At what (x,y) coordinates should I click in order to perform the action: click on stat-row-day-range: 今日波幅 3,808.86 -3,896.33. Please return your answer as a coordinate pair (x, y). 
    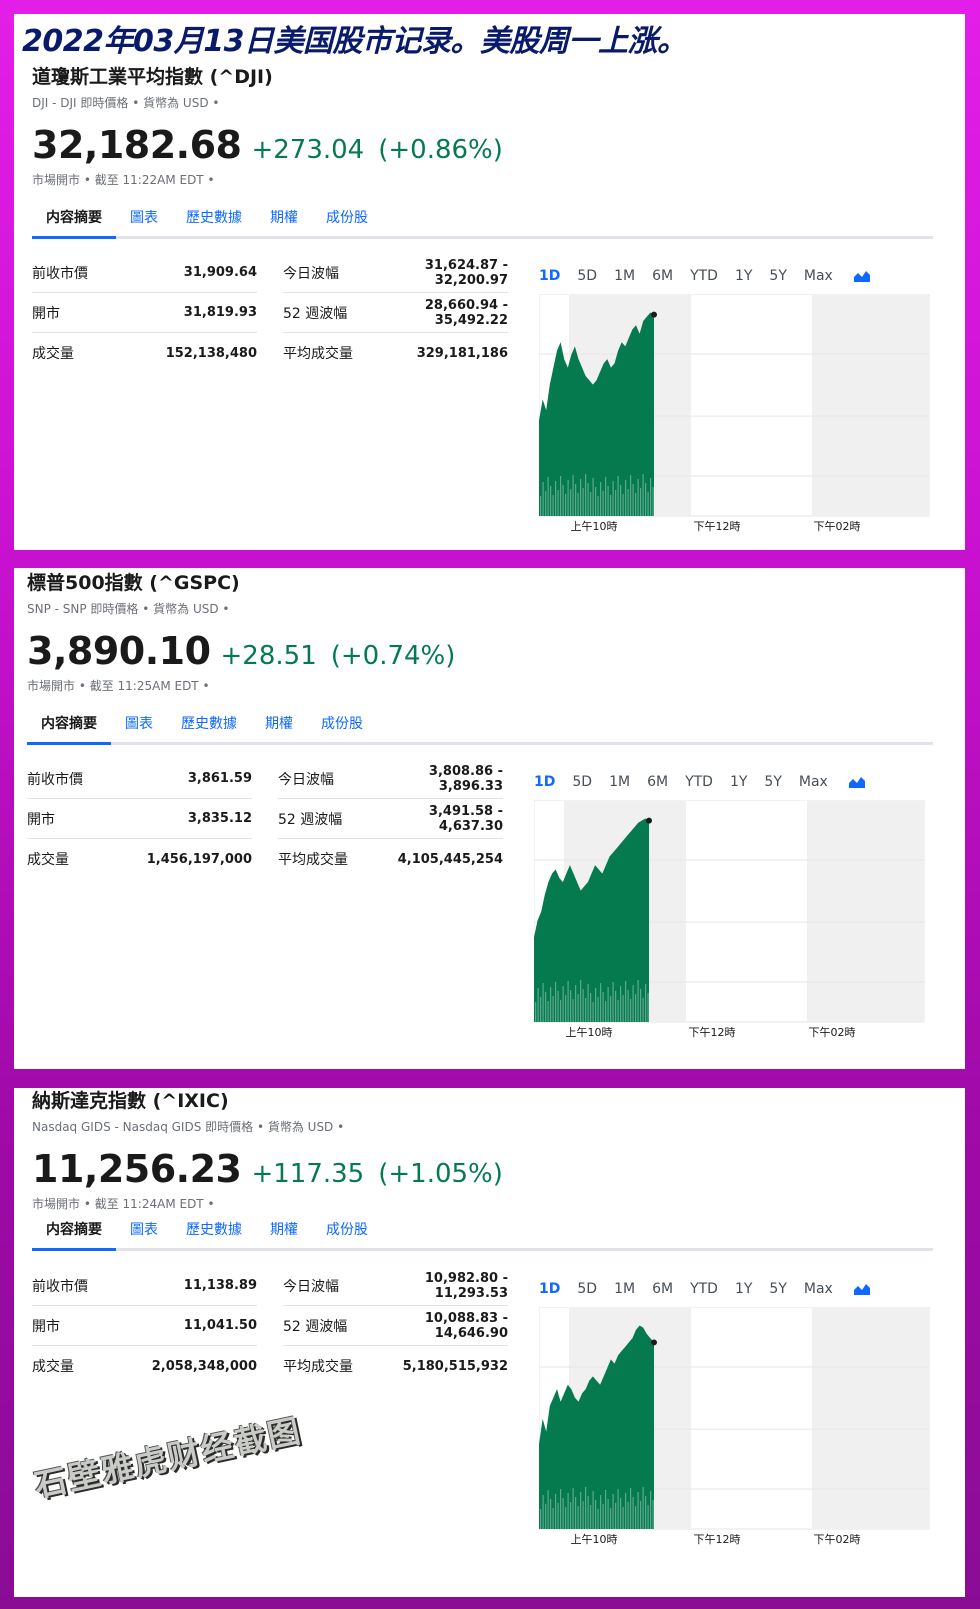
    Looking at the image, I should click on (390, 779).